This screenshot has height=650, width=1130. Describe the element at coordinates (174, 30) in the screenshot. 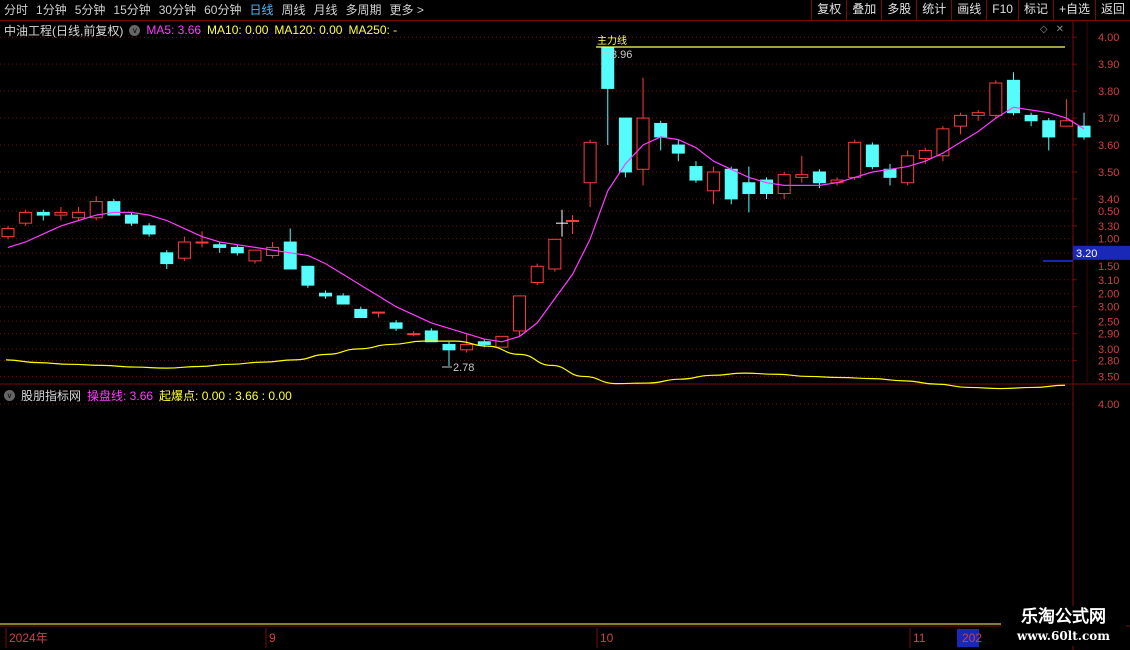

I see `ma5-value: MA5: 3.66` at that location.